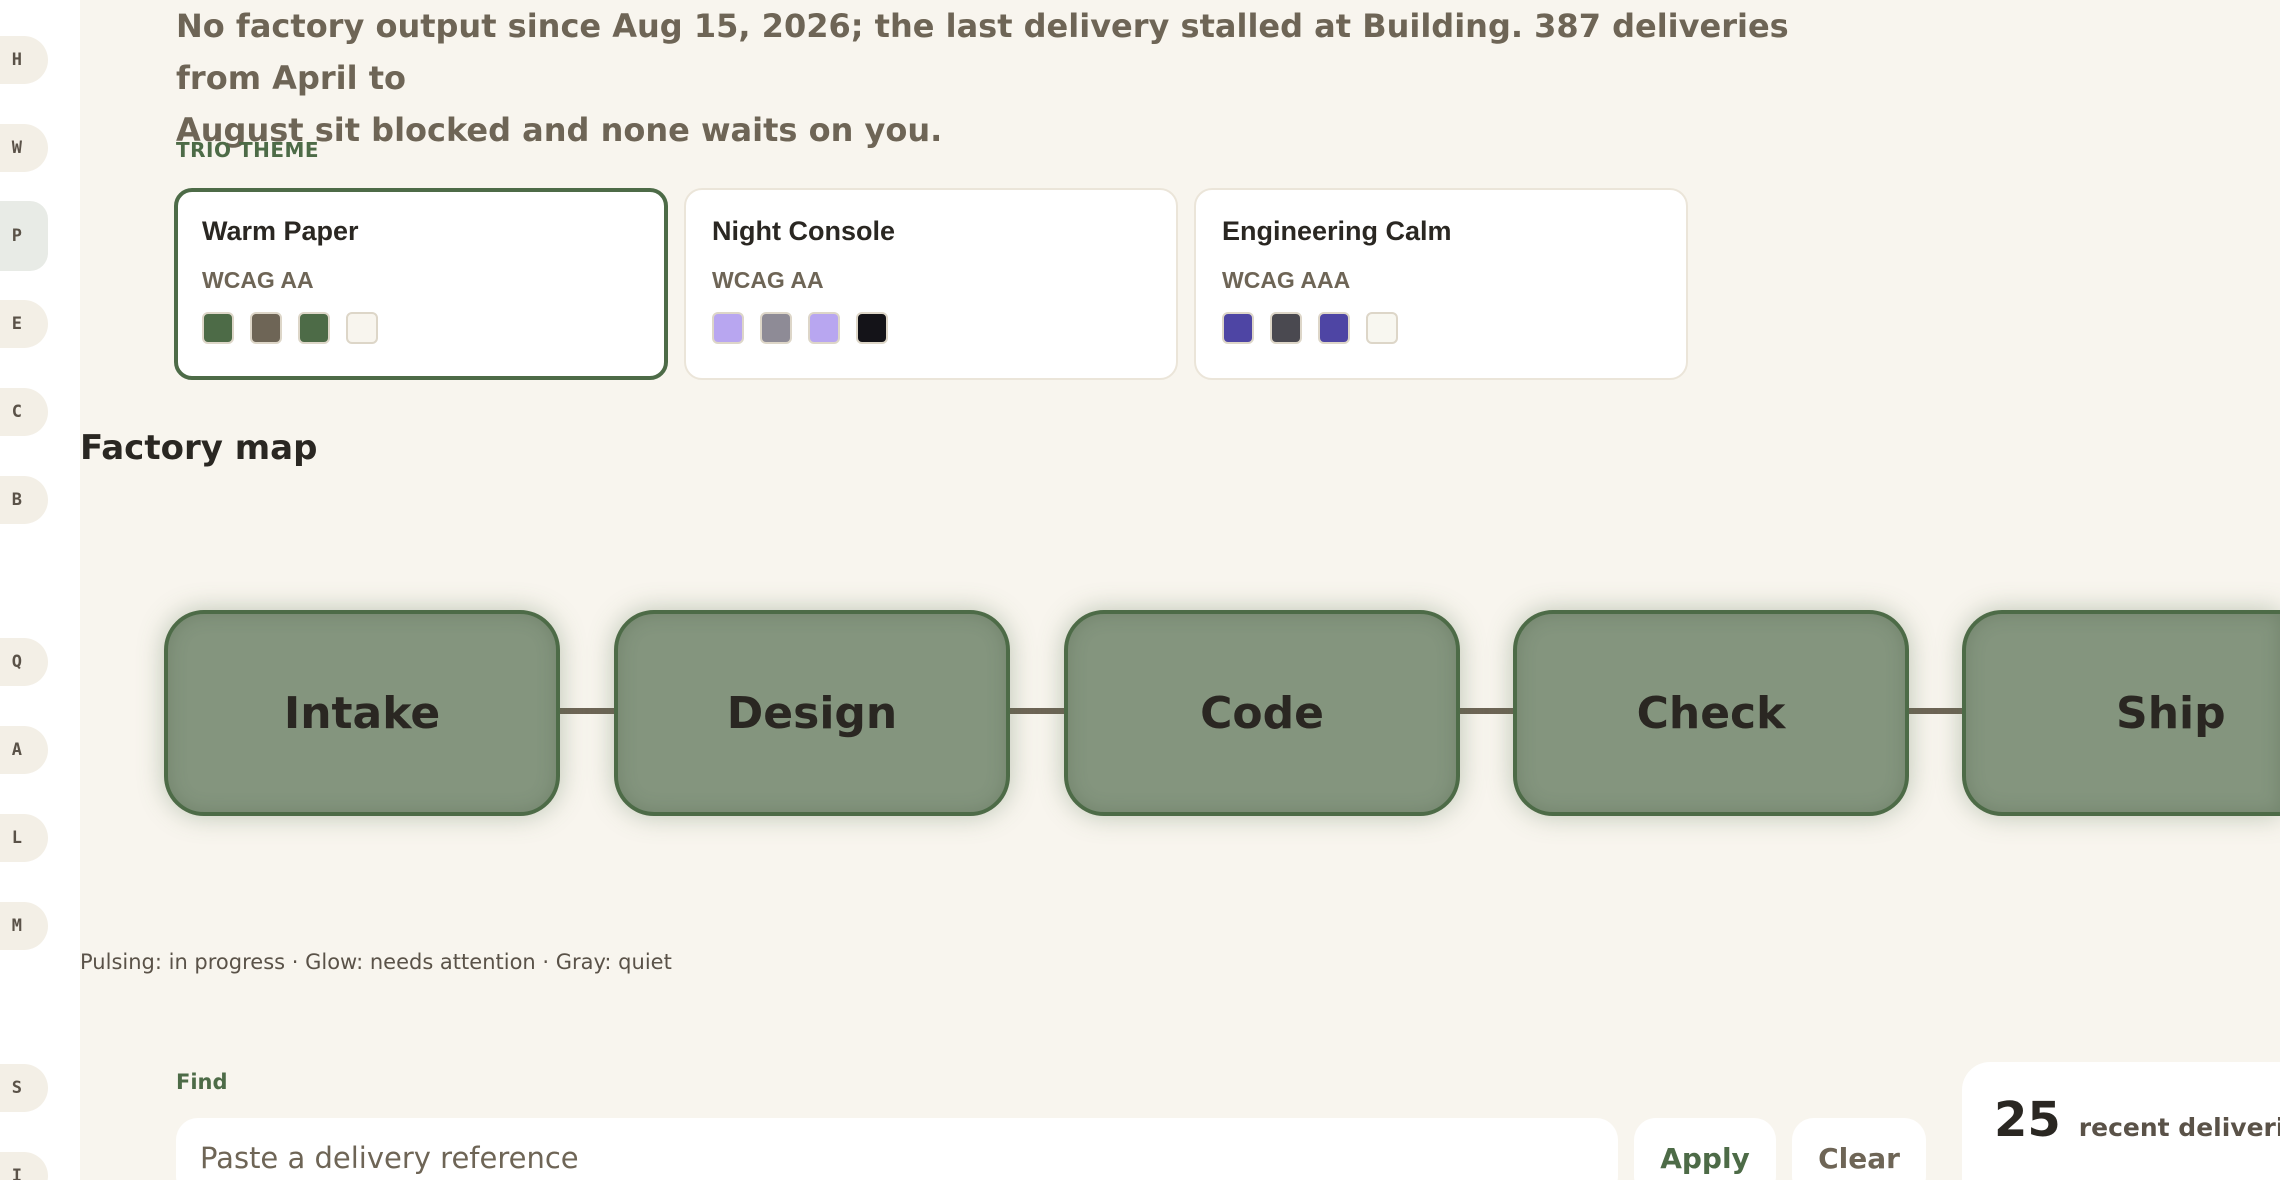 The width and height of the screenshot is (2280, 1180). Describe the element at coordinates (24, 412) in the screenshot. I see `rail-item-c: C` at that location.